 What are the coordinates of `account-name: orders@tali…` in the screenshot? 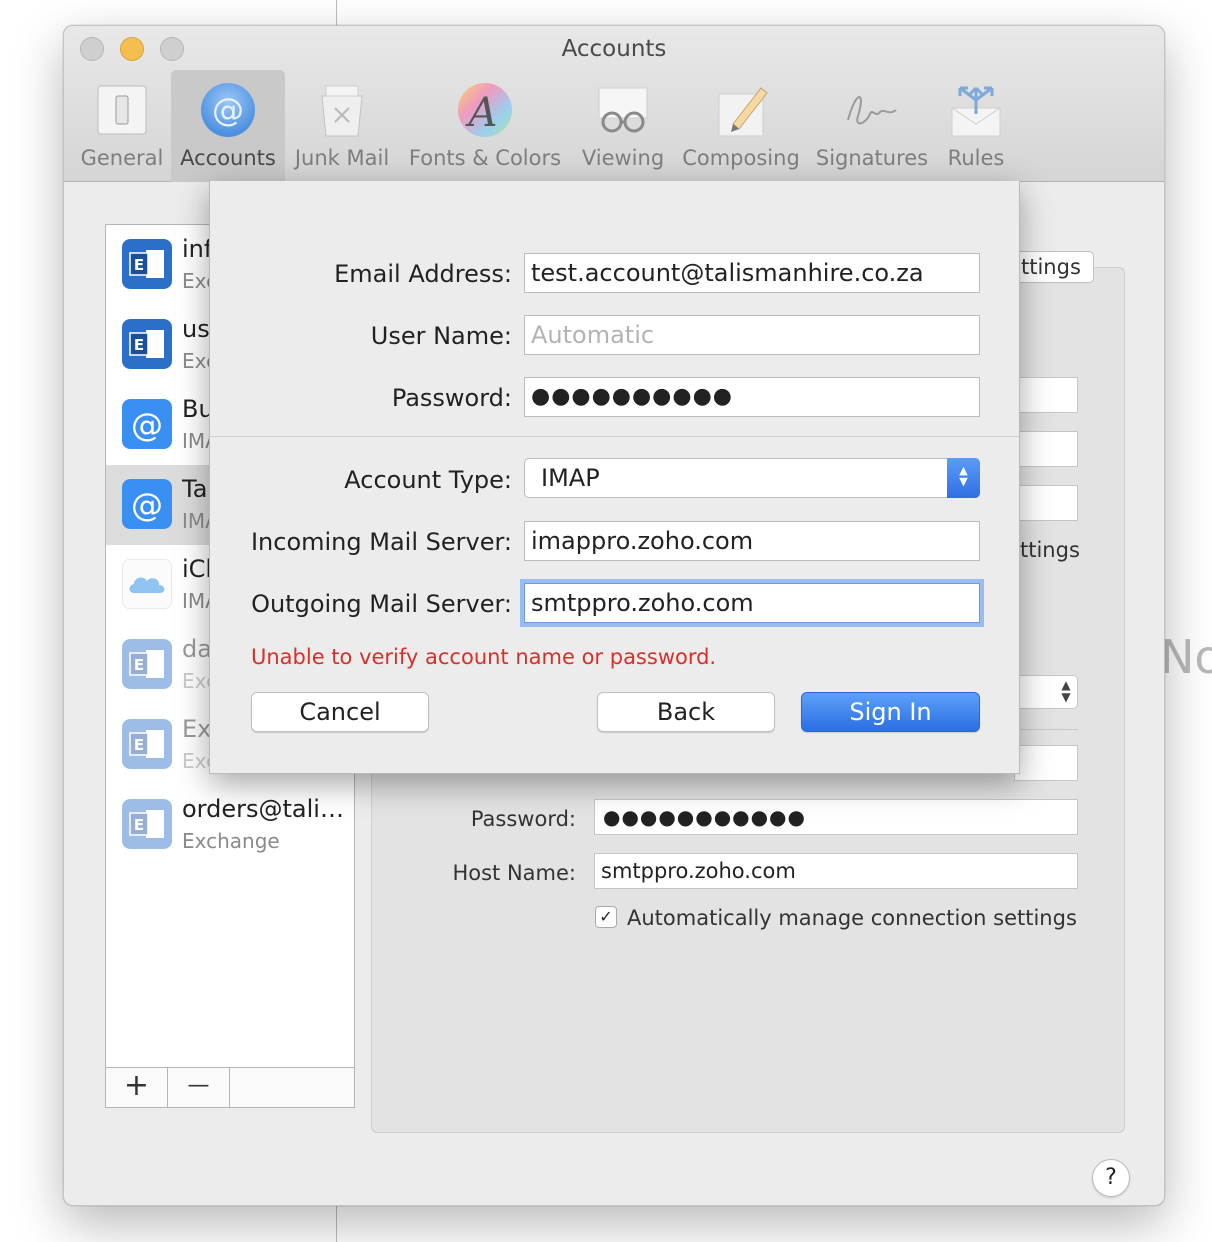 It's located at (263, 809).